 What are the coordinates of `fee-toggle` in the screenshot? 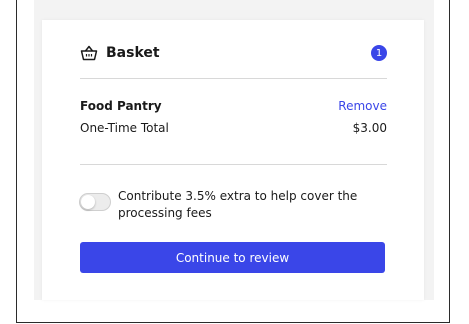 It's located at (95, 202).